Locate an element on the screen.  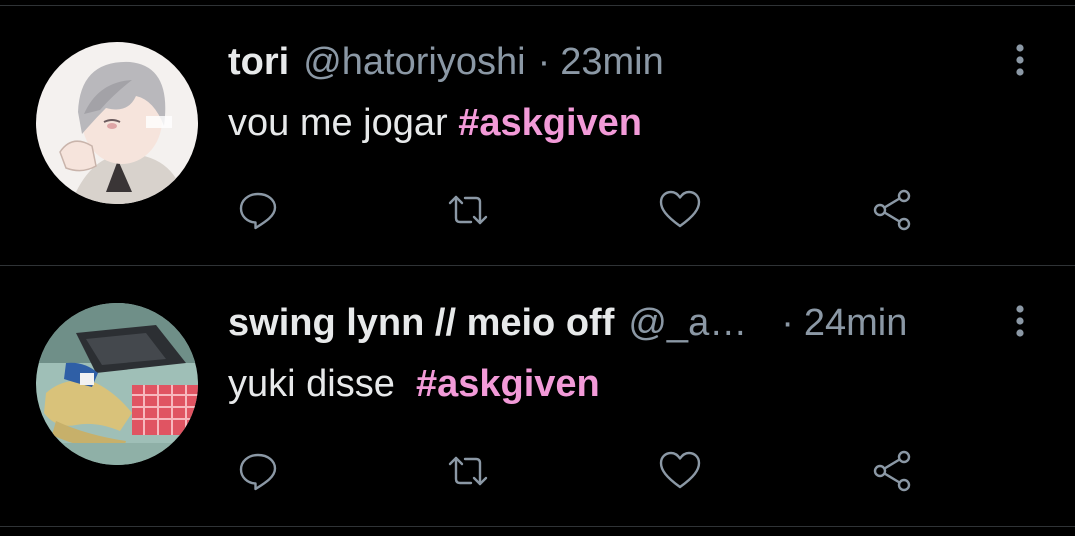
tweet-text-content: vou me jogar is located at coordinates (343, 123).